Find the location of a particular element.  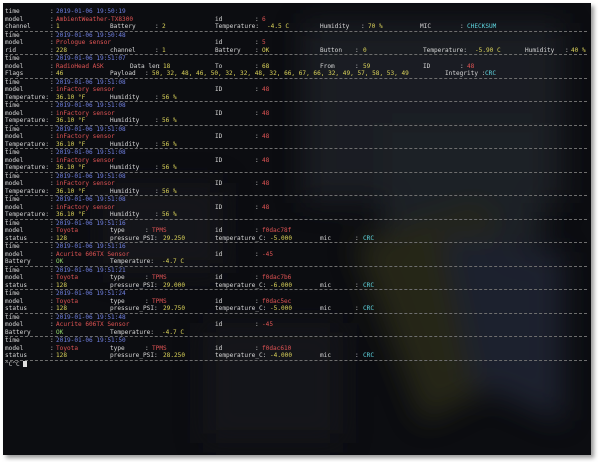

time-value: 2019-01-06 19:50:19 is located at coordinates (91, 11).